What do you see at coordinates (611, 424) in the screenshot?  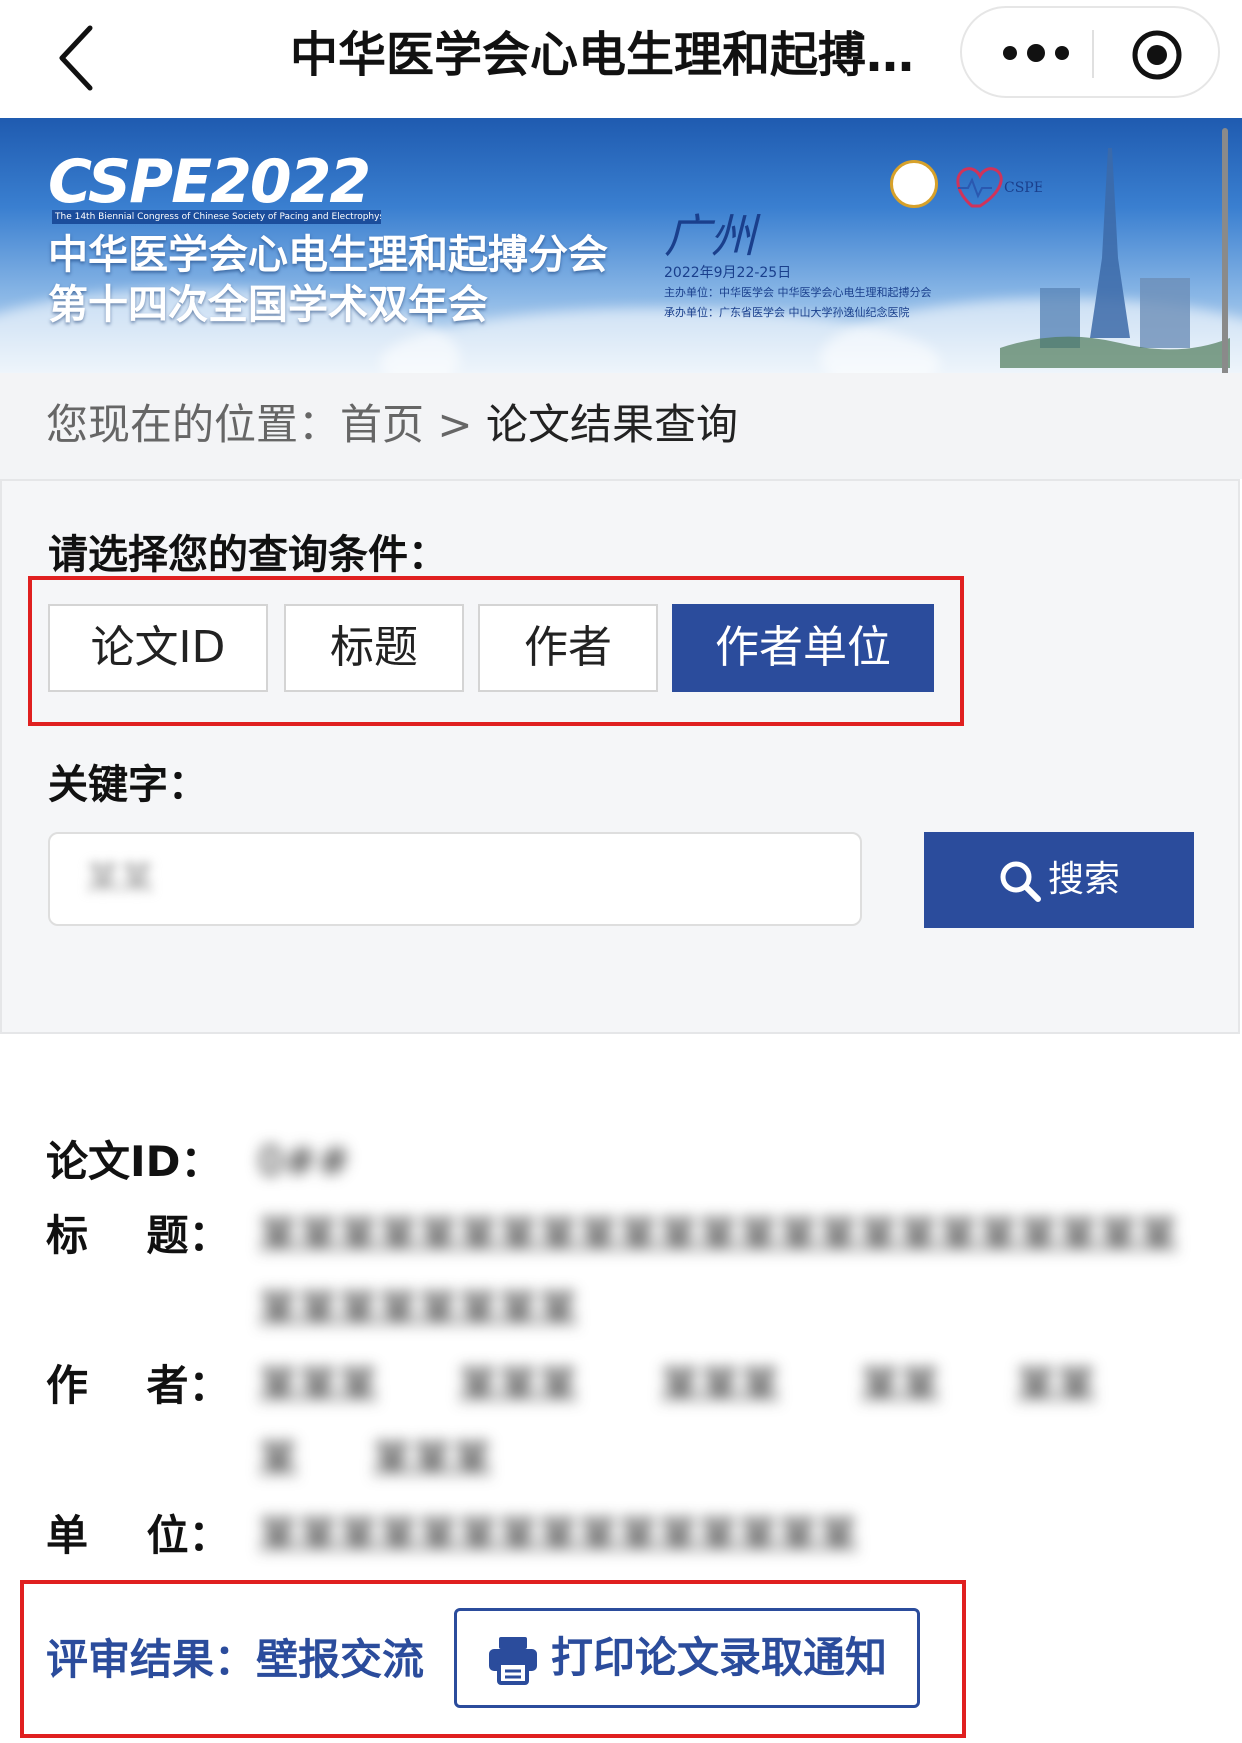 I see `breadcrumb-current: 论文结果查询` at bounding box center [611, 424].